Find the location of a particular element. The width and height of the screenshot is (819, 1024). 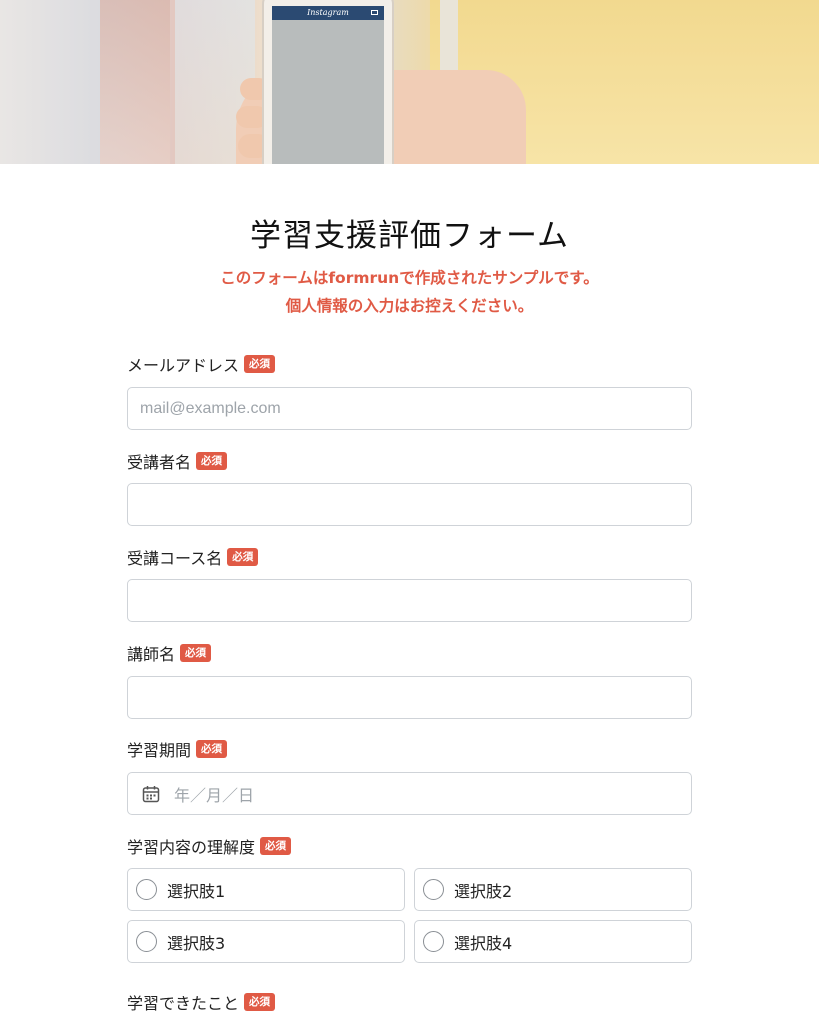

option-label: 選択肢3 is located at coordinates (196, 943).